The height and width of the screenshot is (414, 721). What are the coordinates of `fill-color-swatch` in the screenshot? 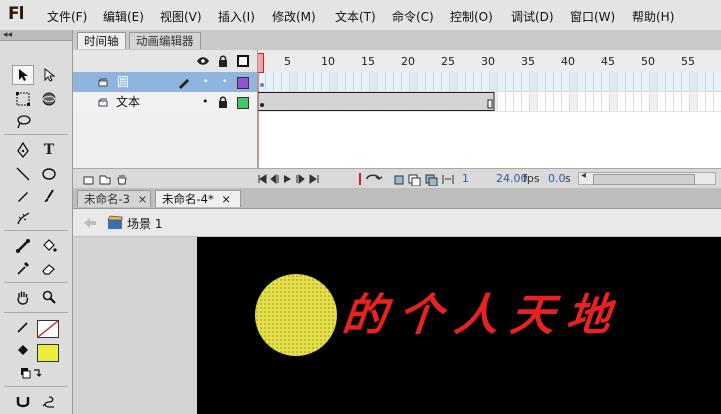 It's located at (48, 353).